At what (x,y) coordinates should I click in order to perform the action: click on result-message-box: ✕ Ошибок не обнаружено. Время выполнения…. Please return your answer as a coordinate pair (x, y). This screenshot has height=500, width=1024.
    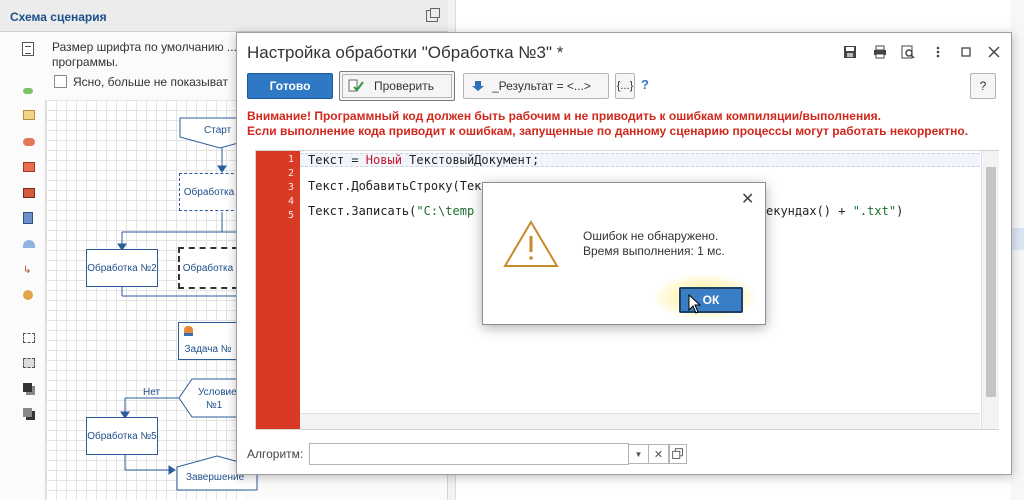
    Looking at the image, I should click on (624, 253).